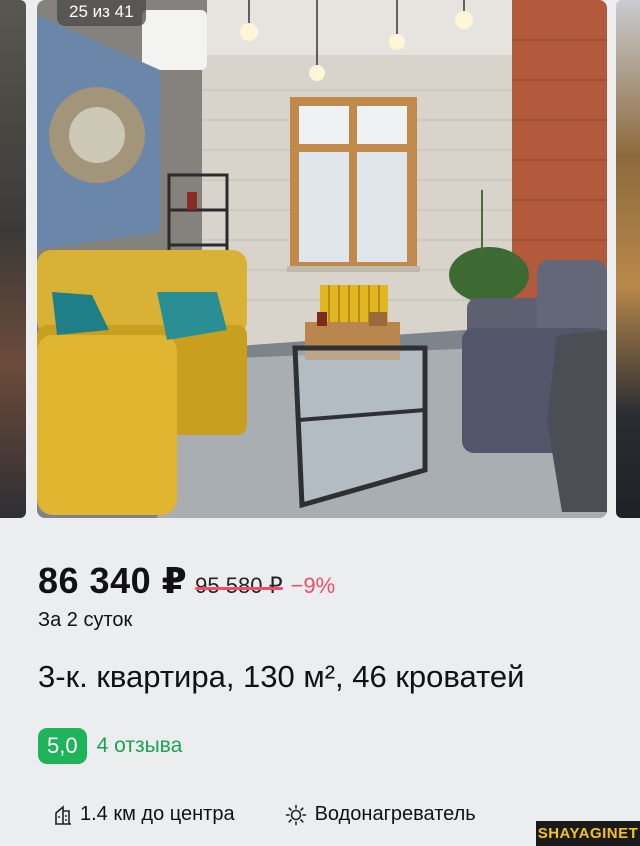  I want to click on building-icon, so click(63, 814).